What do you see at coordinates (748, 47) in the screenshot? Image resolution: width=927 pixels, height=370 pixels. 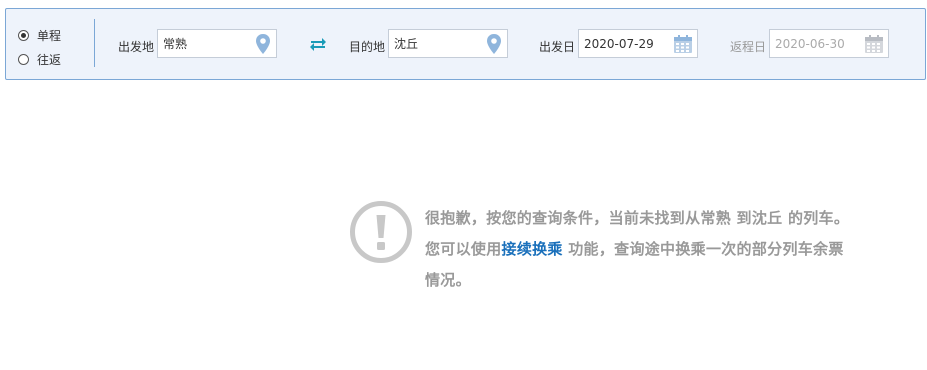 I see `return-date-label: 返程日` at bounding box center [748, 47].